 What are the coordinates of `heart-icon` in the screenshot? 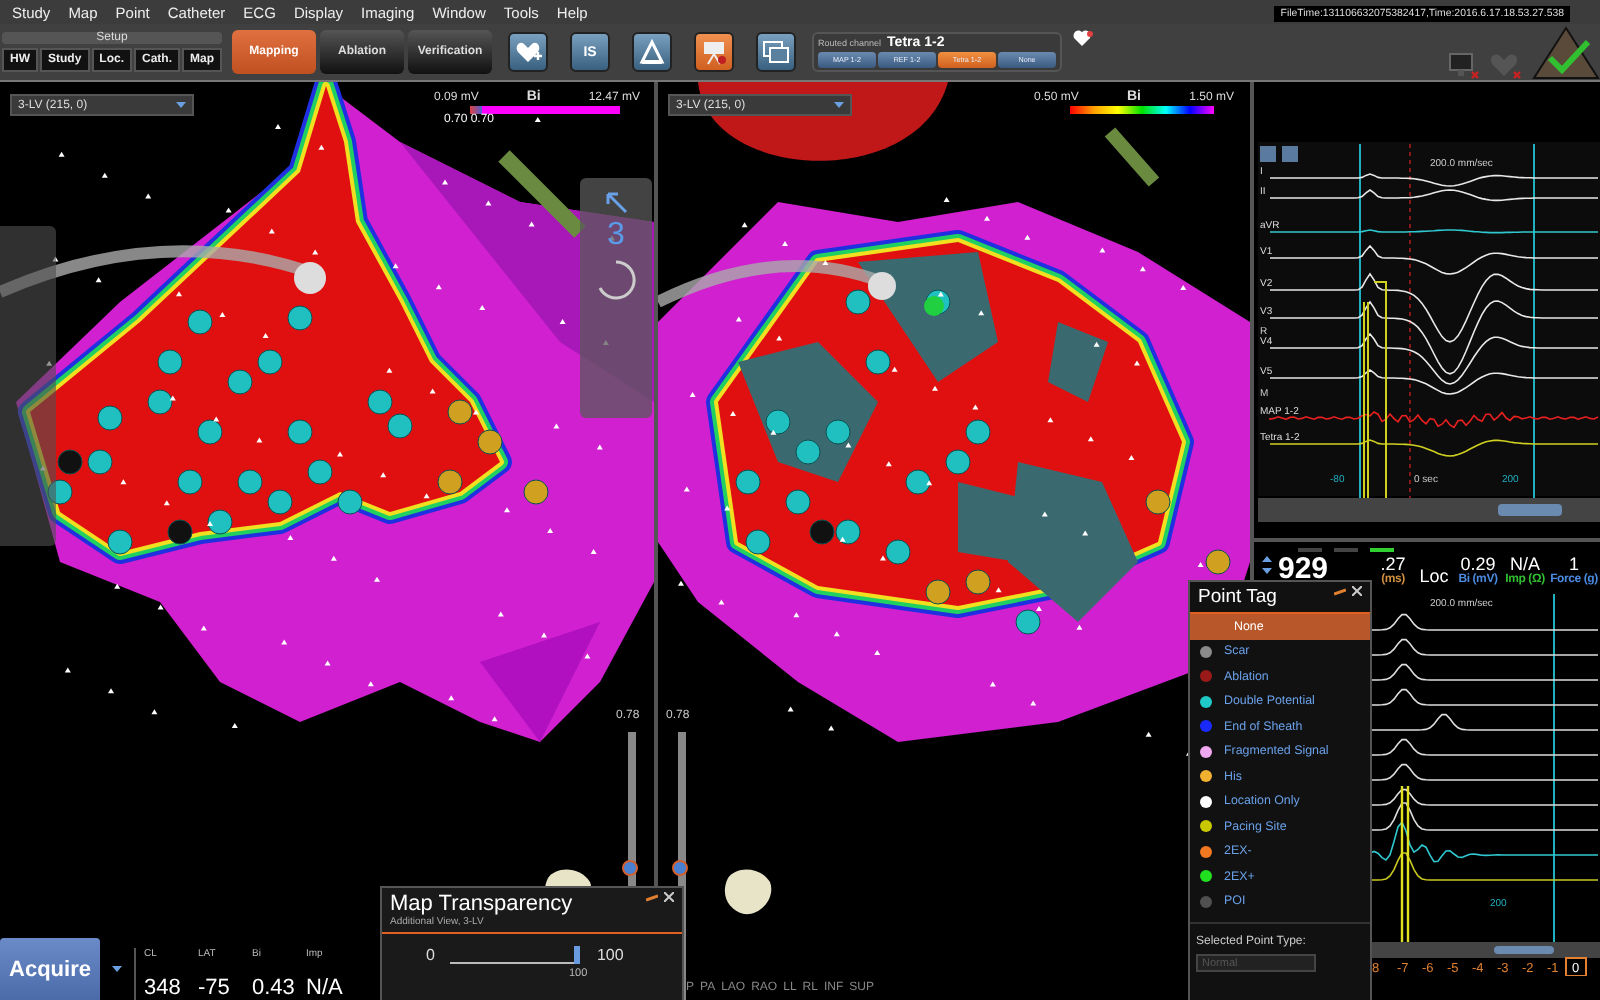 It's located at (1084, 38).